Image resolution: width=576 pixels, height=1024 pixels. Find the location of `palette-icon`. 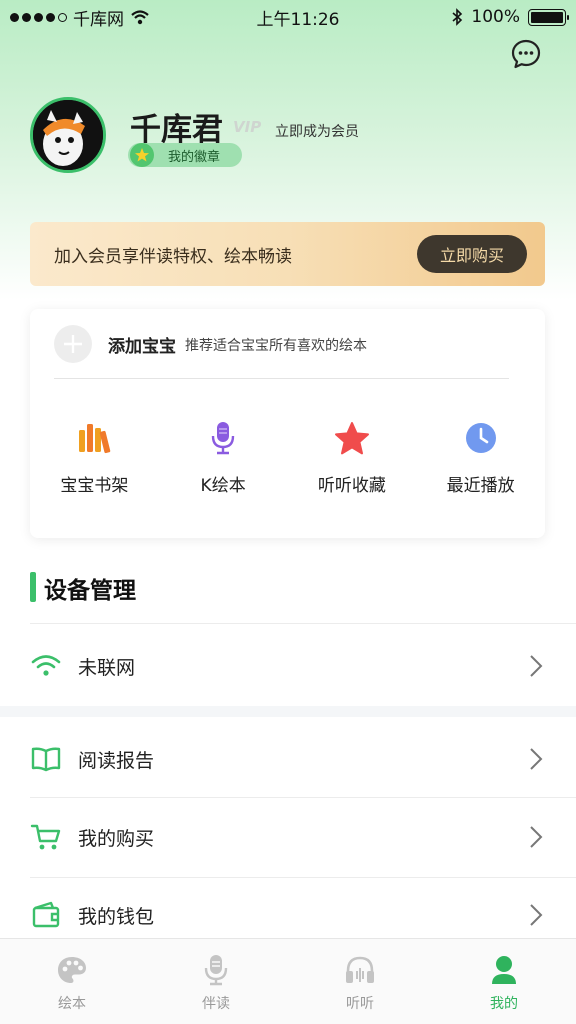

palette-icon is located at coordinates (72, 970).